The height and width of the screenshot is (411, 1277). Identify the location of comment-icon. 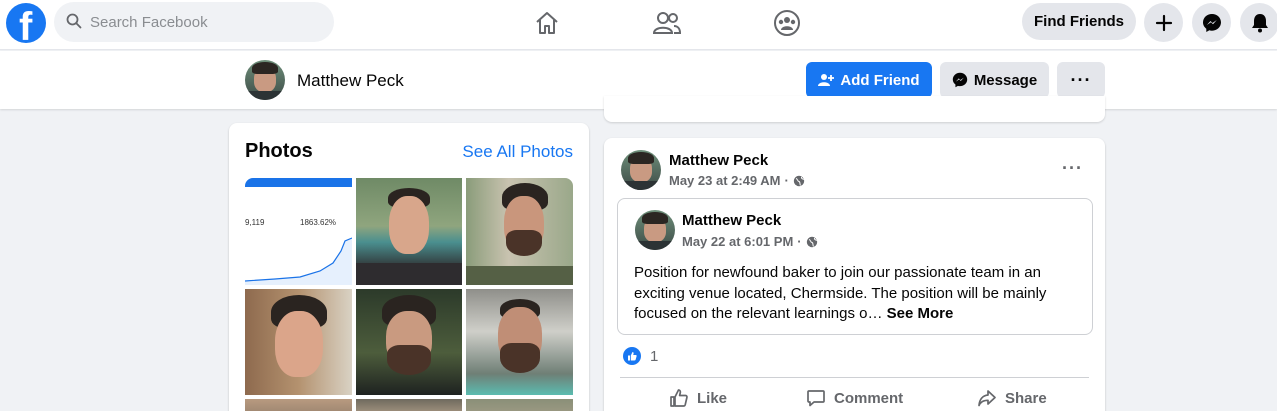
(816, 398).